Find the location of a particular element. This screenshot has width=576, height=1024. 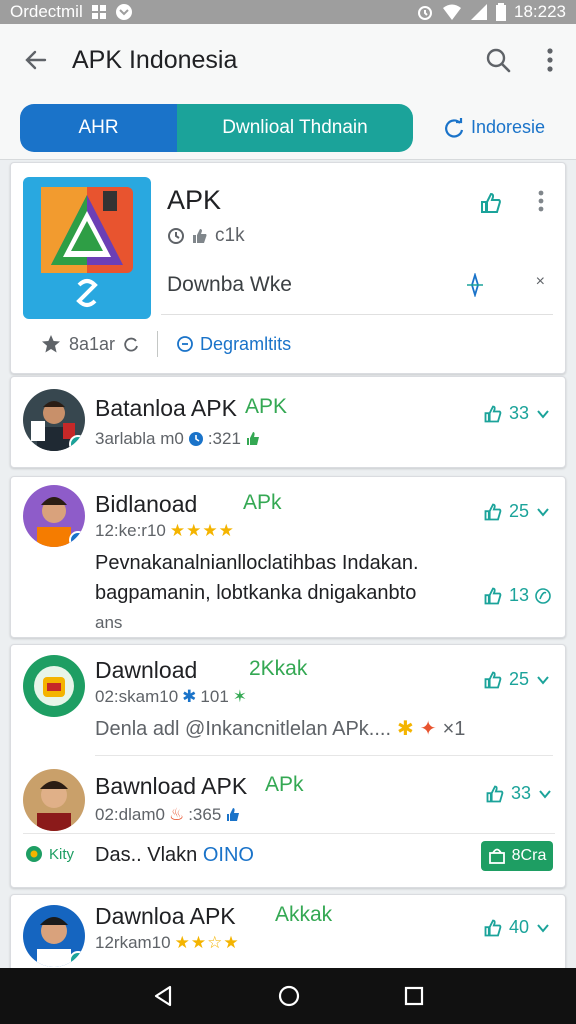

app-logo is located at coordinates (87, 248).